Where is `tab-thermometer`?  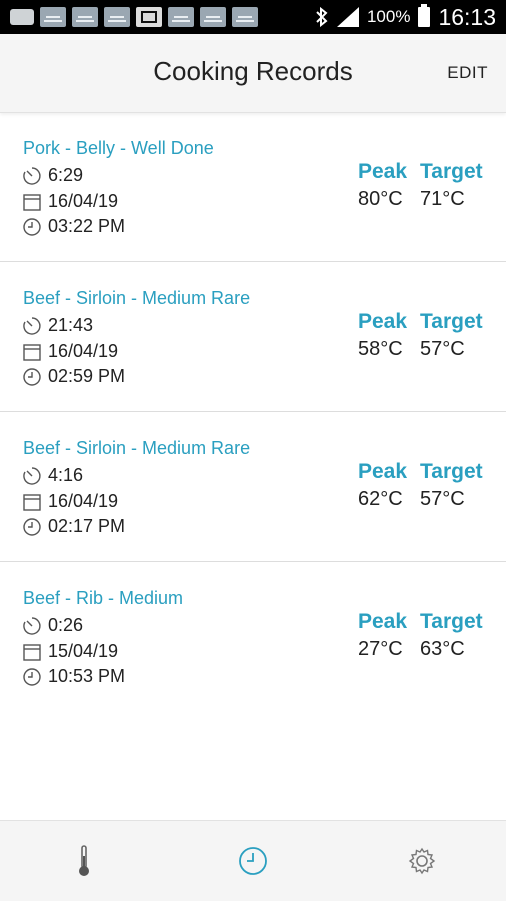 tab-thermometer is located at coordinates (84, 861).